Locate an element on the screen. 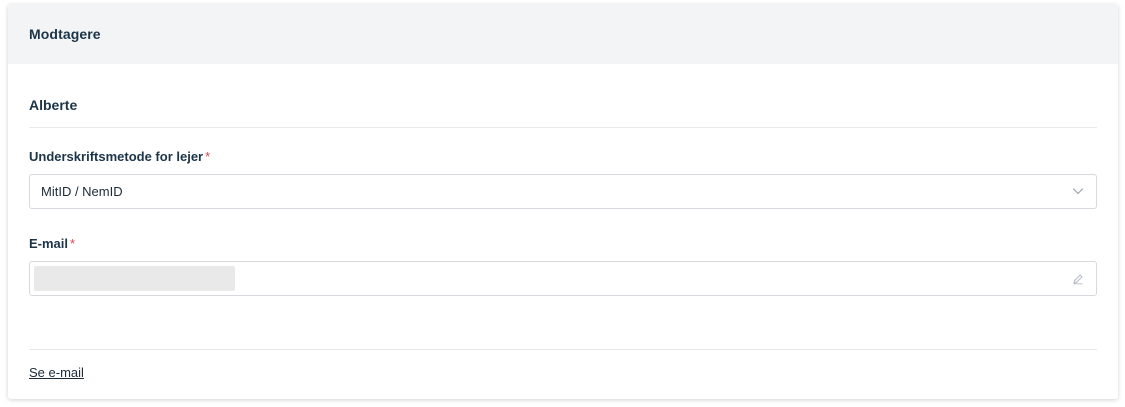  signature-method-label-text: Underskriftsmetode for lejer is located at coordinates (116, 156).